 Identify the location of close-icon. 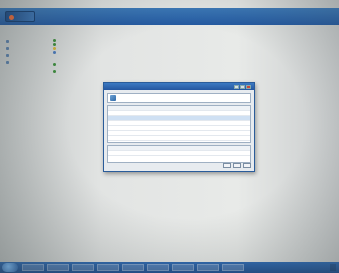
(248, 86).